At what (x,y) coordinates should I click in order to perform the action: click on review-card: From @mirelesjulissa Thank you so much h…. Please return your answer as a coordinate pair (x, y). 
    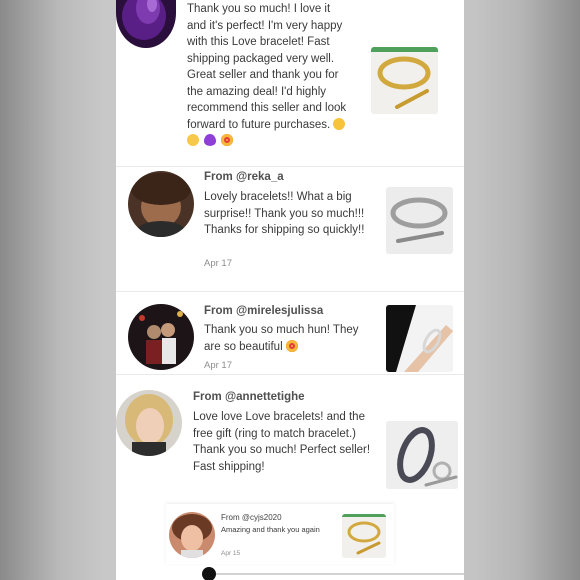
    Looking at the image, I should click on (290, 333).